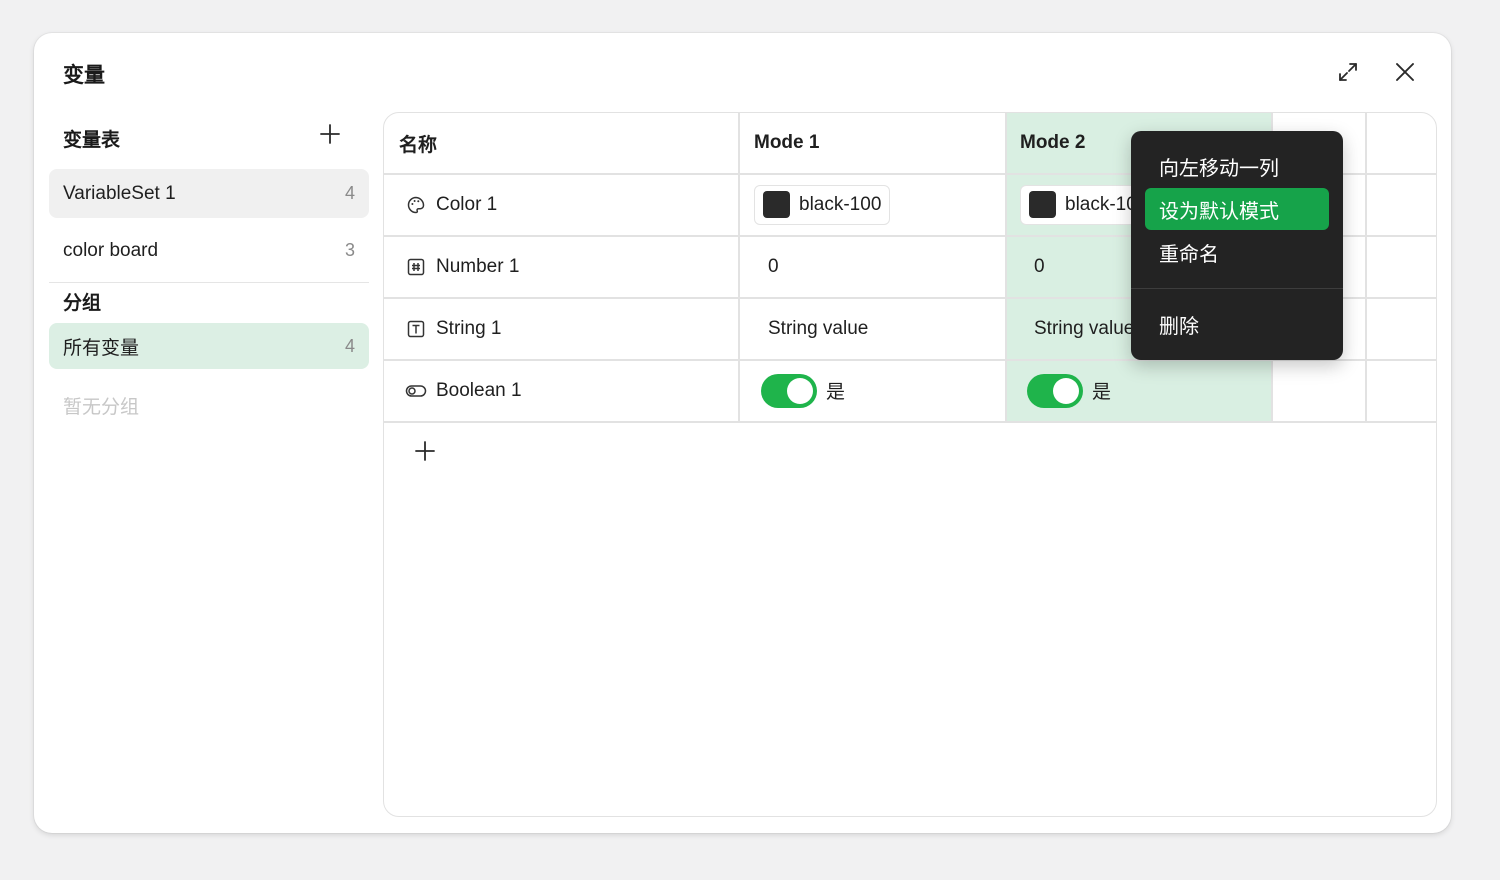 Image resolution: width=1500 pixels, height=880 pixels. I want to click on variable-name: String 1, so click(469, 328).